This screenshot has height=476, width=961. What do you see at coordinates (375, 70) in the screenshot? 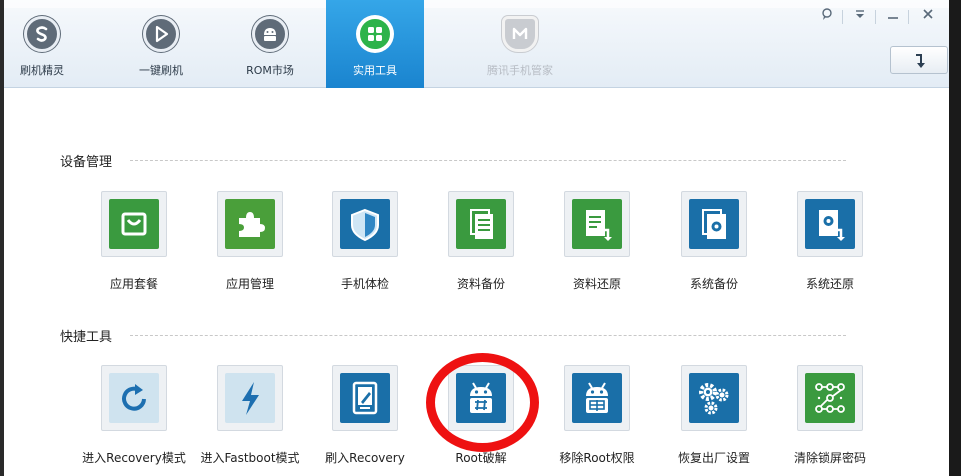
I see `tab-label: 实用工具` at bounding box center [375, 70].